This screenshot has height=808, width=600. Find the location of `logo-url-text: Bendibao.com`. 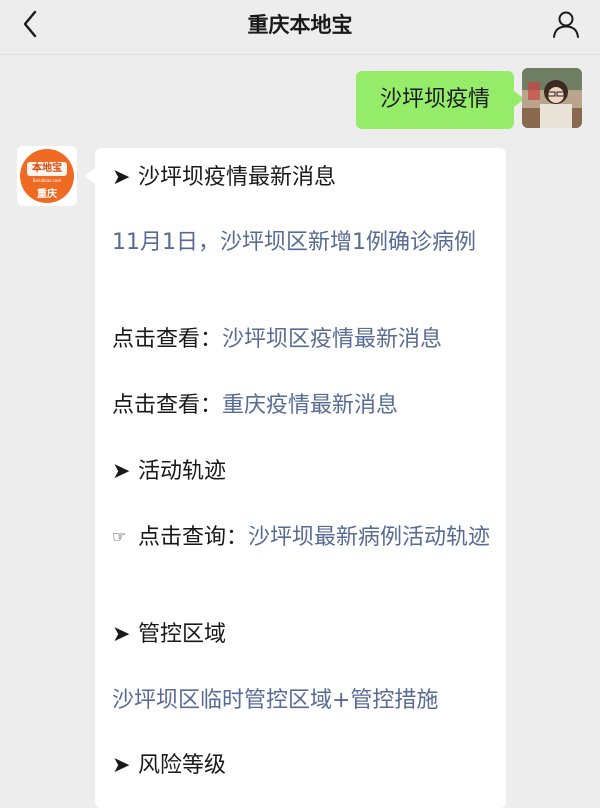

logo-url-text: Bendibao.com is located at coordinates (47, 180).